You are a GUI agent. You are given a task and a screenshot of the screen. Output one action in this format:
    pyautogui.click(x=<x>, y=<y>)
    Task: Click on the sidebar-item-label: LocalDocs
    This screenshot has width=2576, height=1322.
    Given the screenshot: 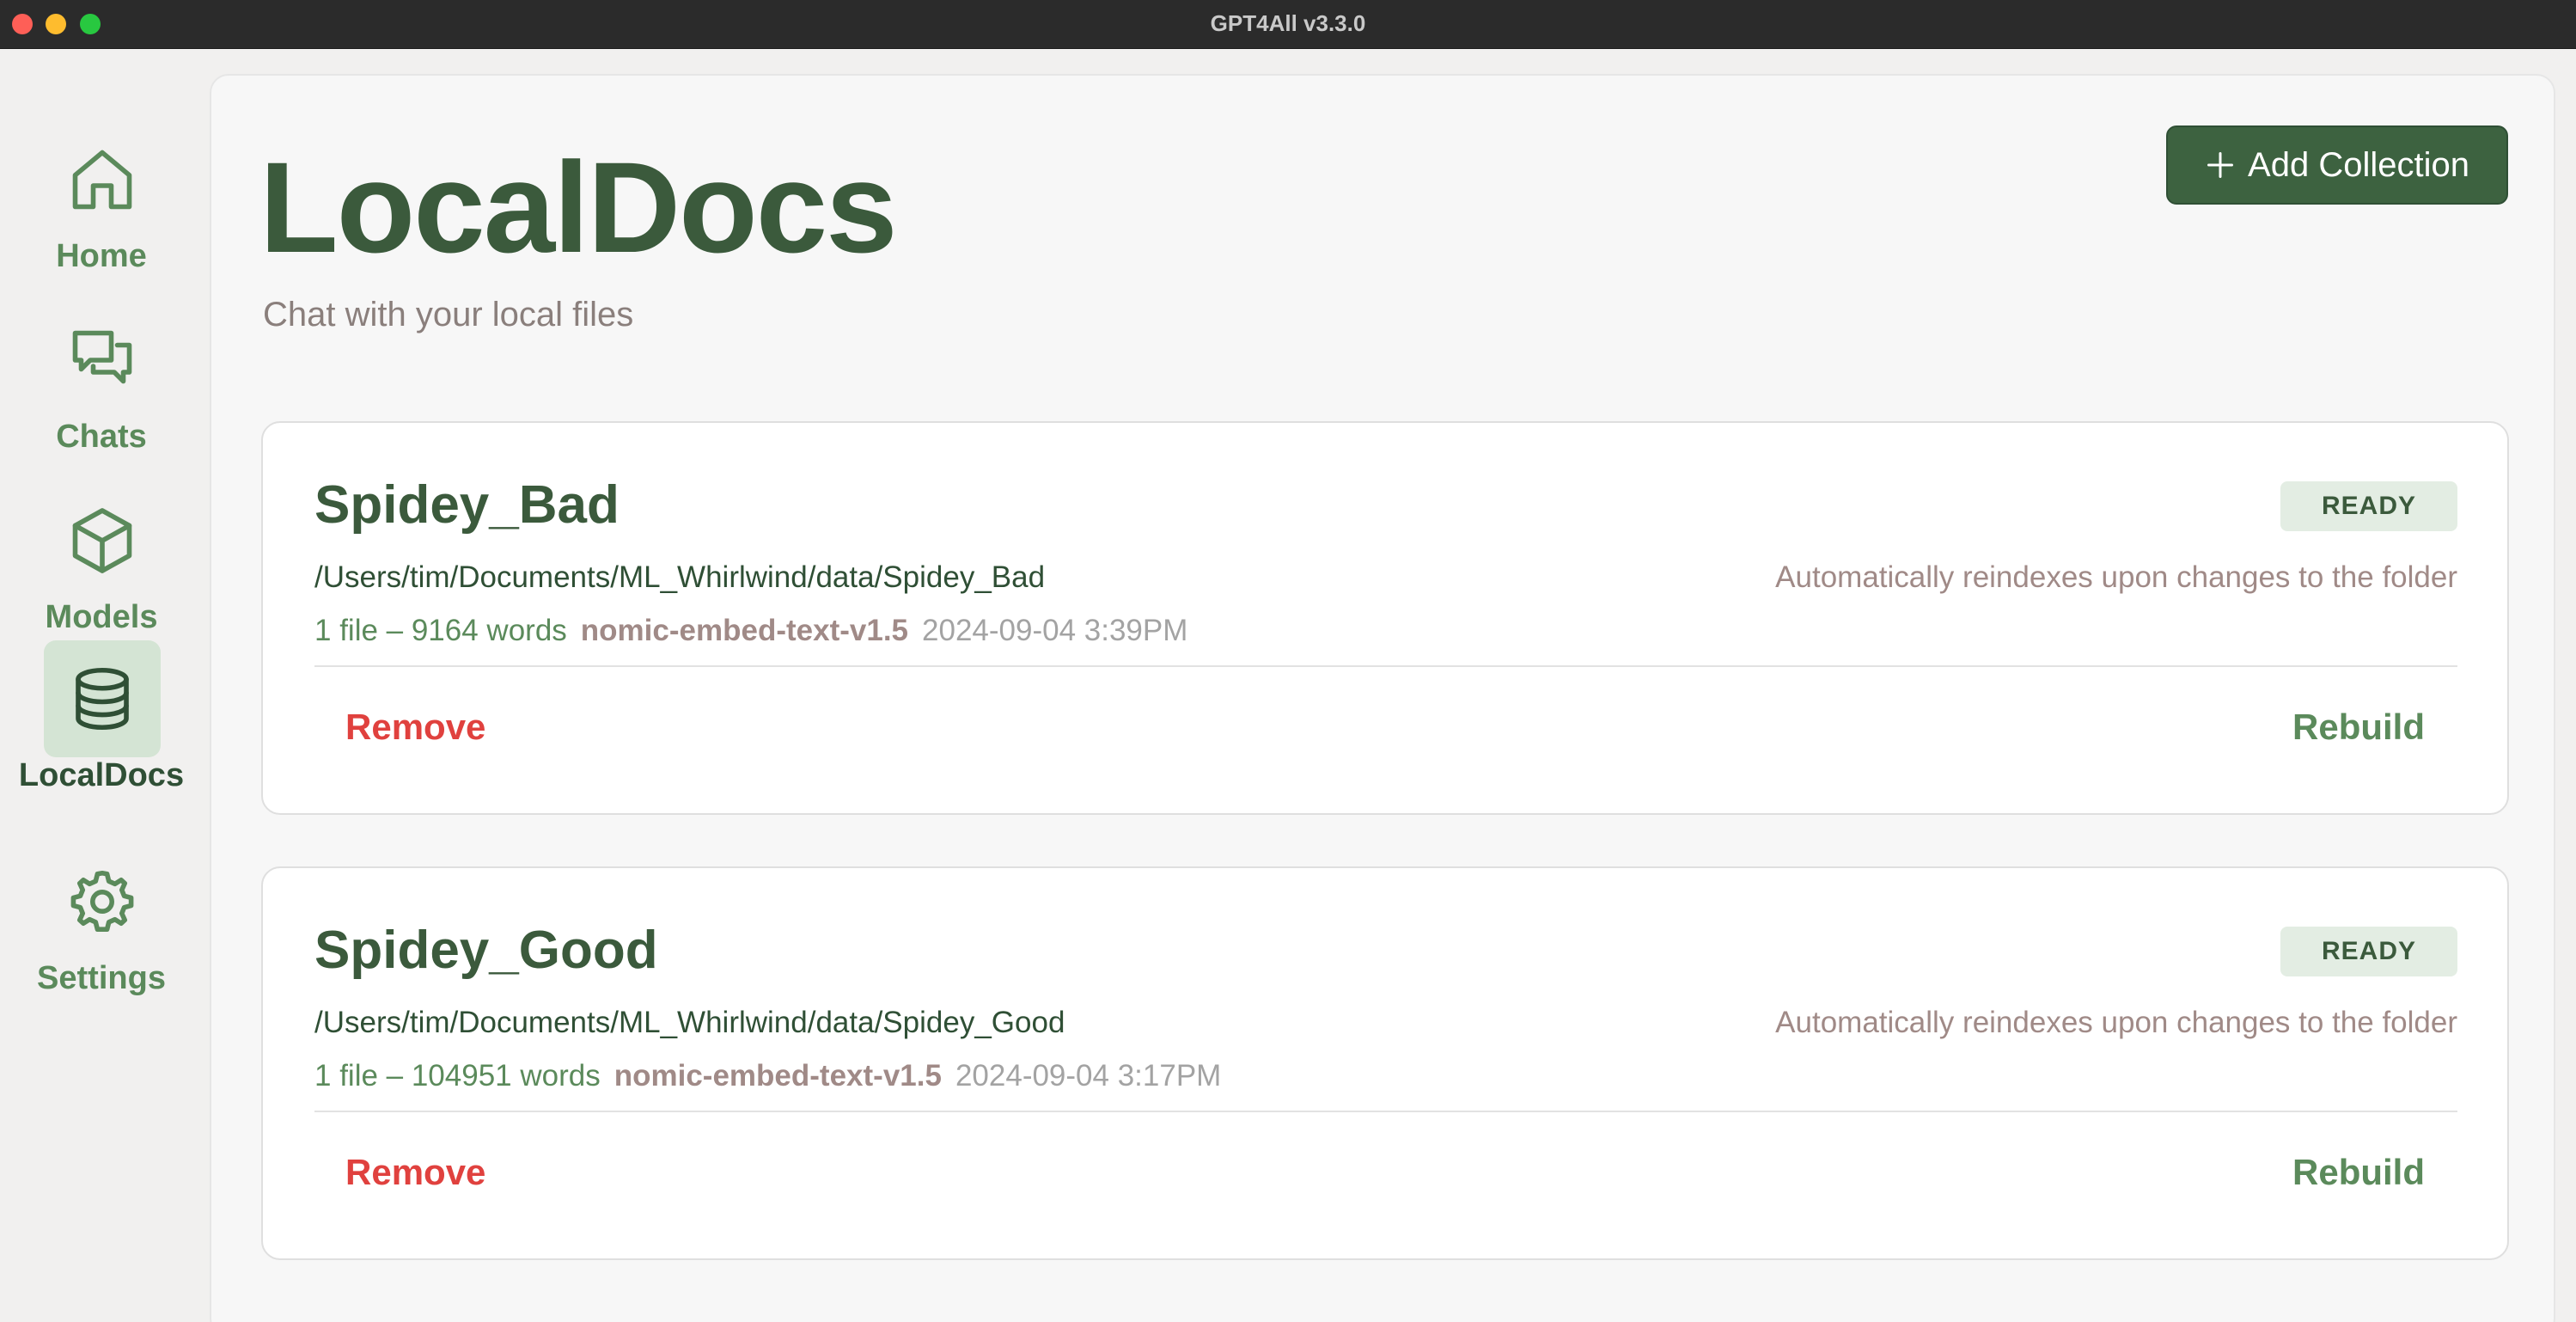 What is the action you would take?
    pyautogui.click(x=101, y=775)
    